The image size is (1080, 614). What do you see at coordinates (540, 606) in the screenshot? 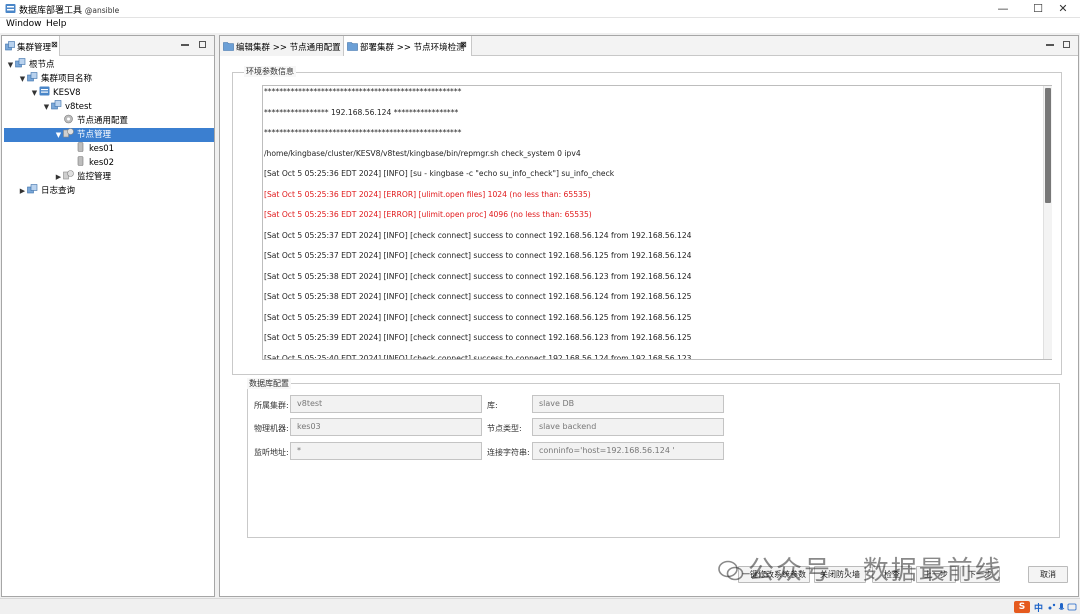
I see `status-bar: S 中` at bounding box center [540, 606].